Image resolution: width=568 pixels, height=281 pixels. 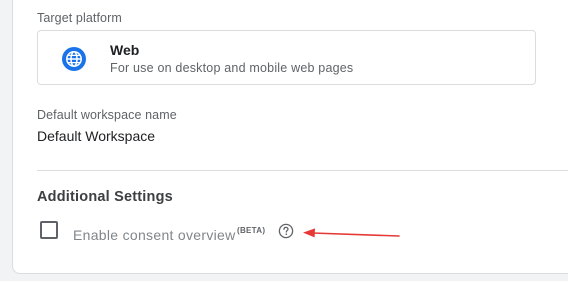 I want to click on workspace-name-label: Default workspace name, so click(x=107, y=115).